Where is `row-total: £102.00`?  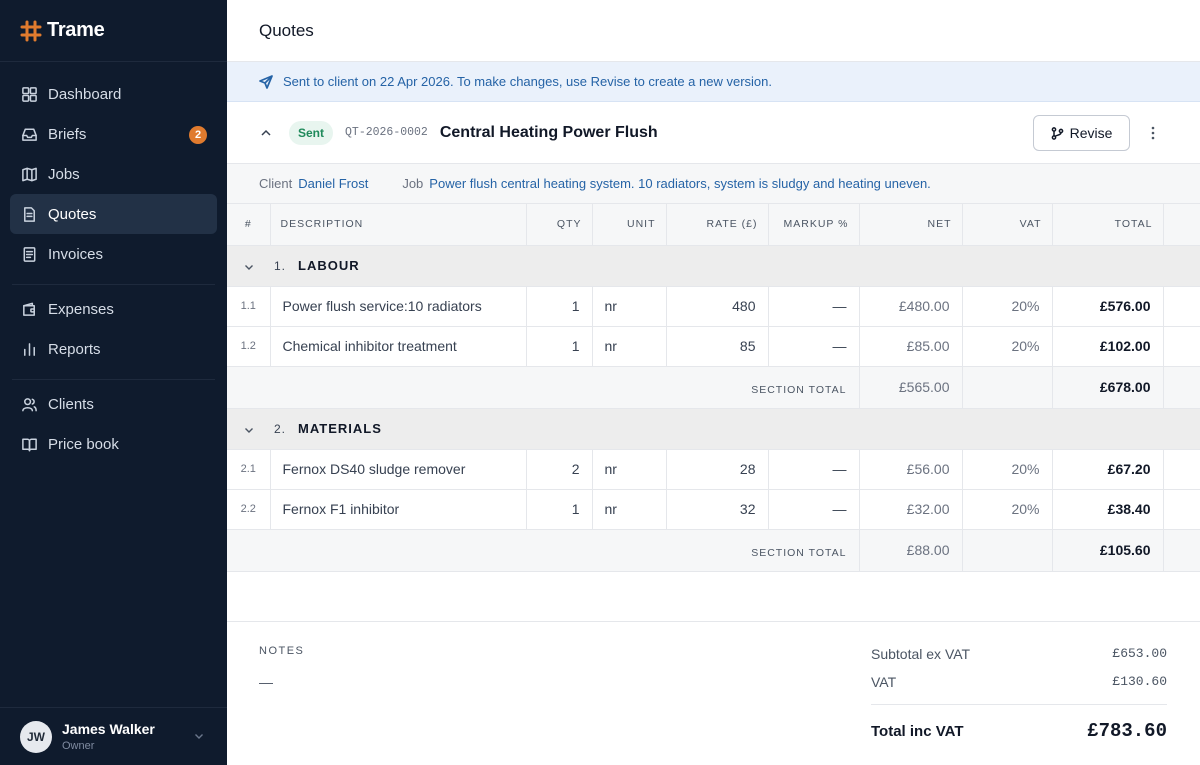 row-total: £102.00 is located at coordinates (1108, 346).